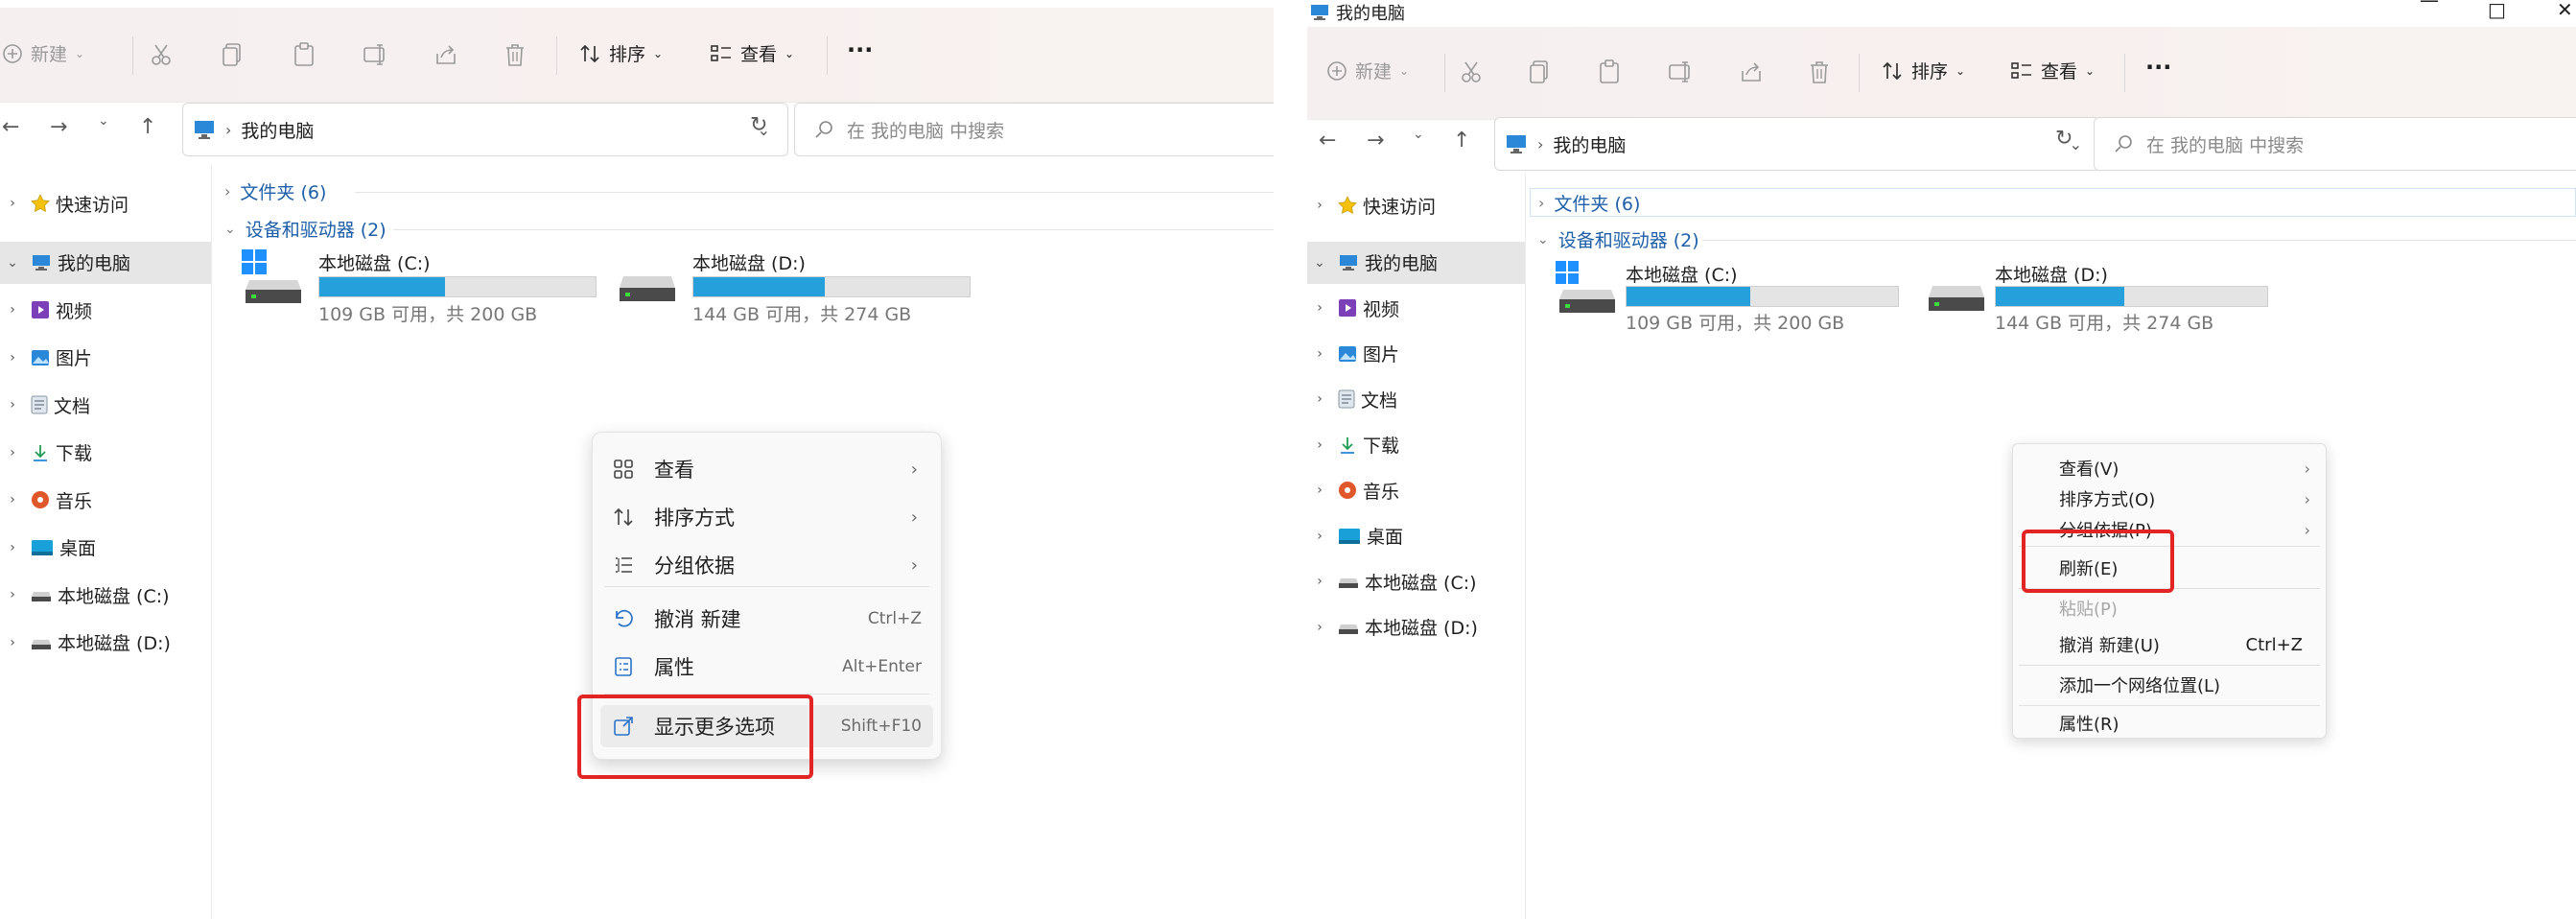 The image size is (2576, 919). Describe the element at coordinates (2497, 10) in the screenshot. I see `maximize-button: □` at that location.